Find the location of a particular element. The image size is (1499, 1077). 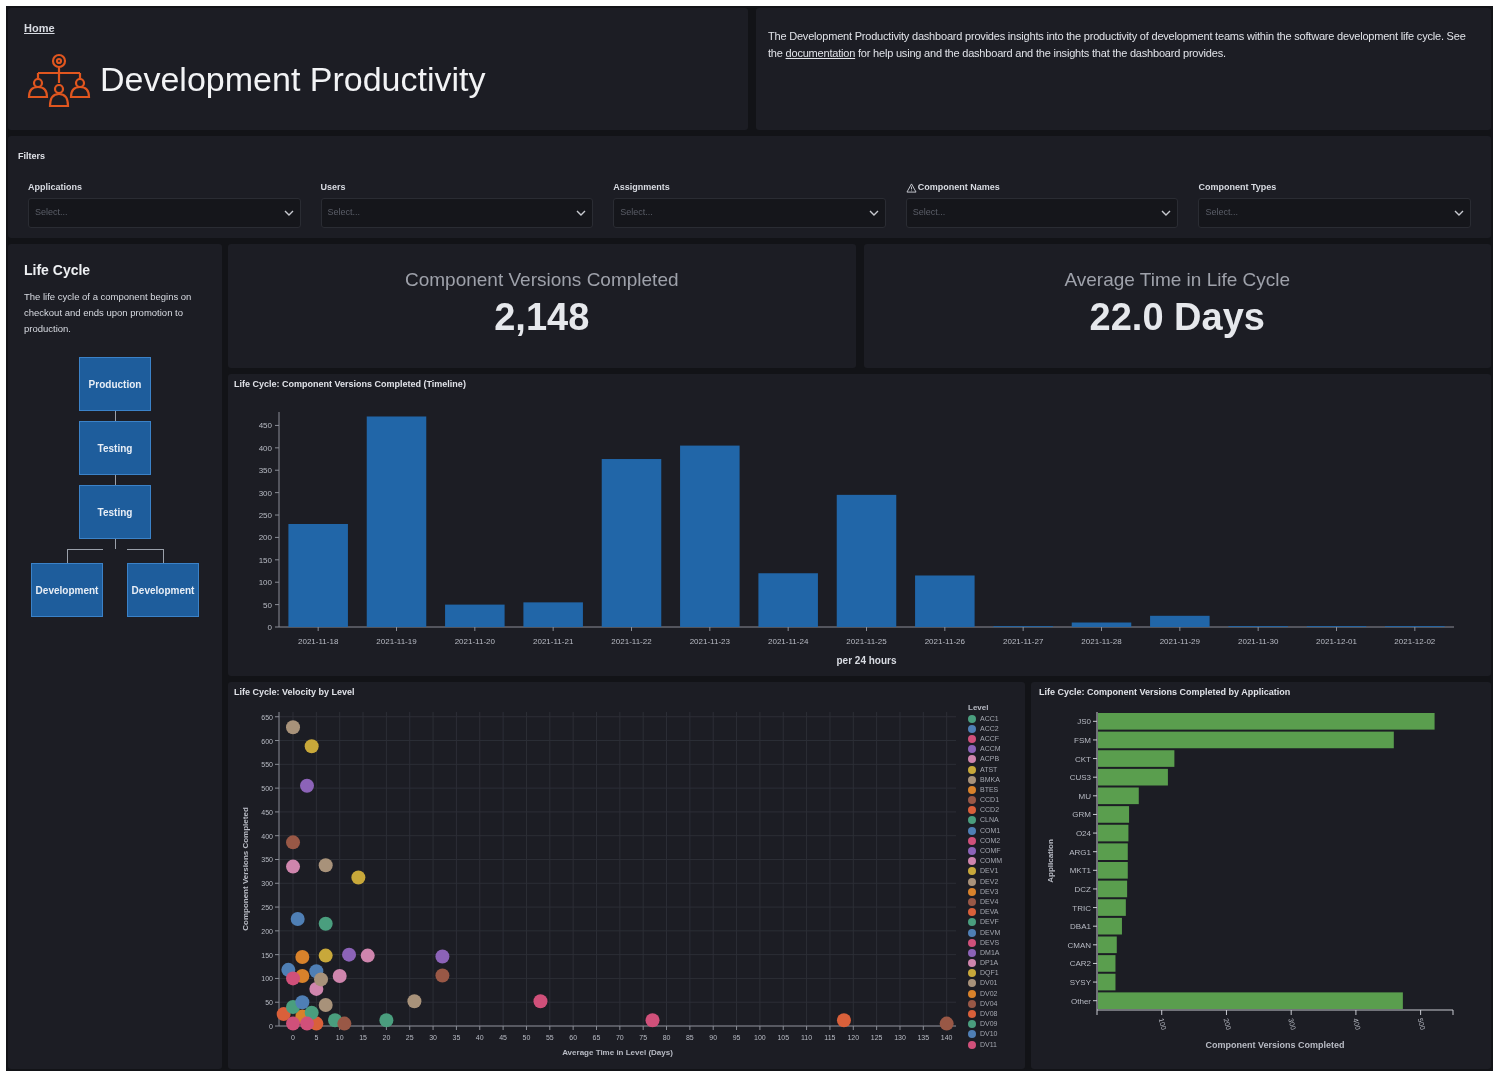

tick-label: 2021-12-02 is located at coordinates (1415, 641).